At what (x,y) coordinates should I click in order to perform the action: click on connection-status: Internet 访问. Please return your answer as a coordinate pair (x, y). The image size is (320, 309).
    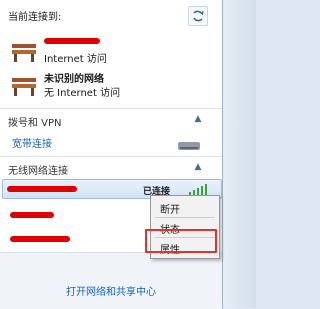
    Looking at the image, I should click on (75, 59).